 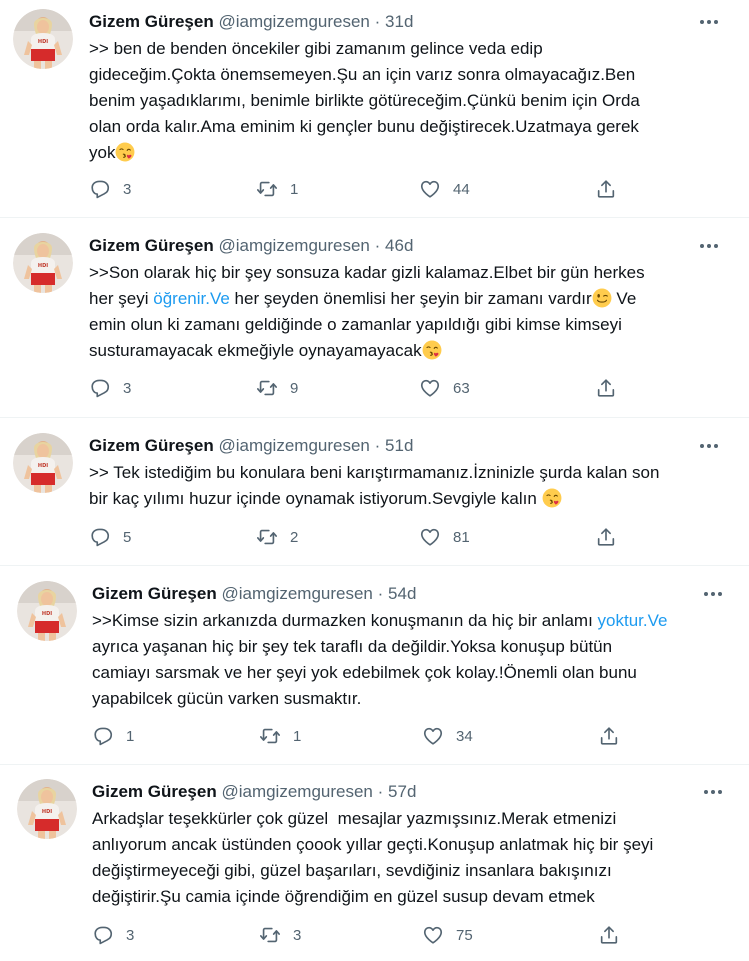 I want to click on likes-count: 63, so click(x=461, y=388).